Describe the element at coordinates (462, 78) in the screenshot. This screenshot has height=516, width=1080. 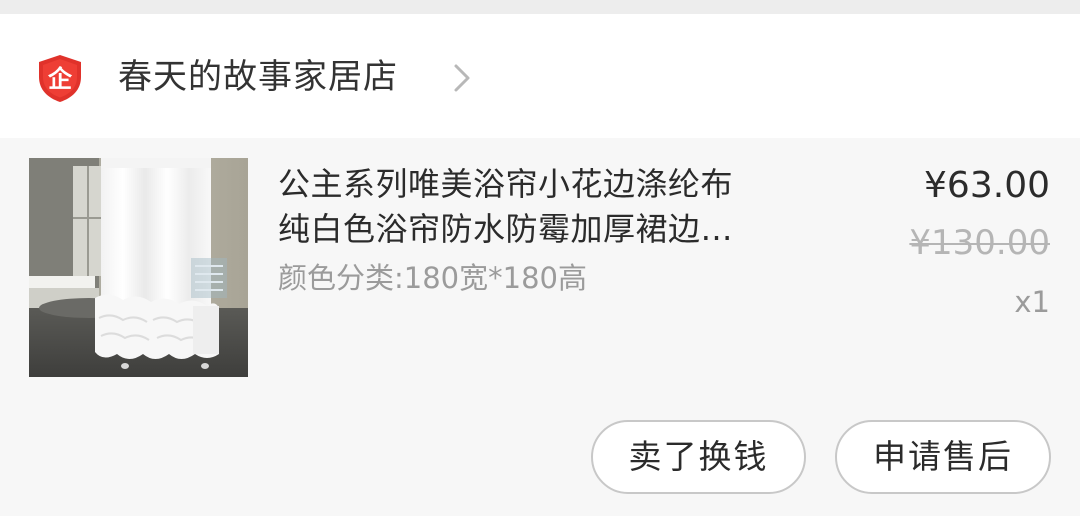
I see `chevron-right-icon` at that location.